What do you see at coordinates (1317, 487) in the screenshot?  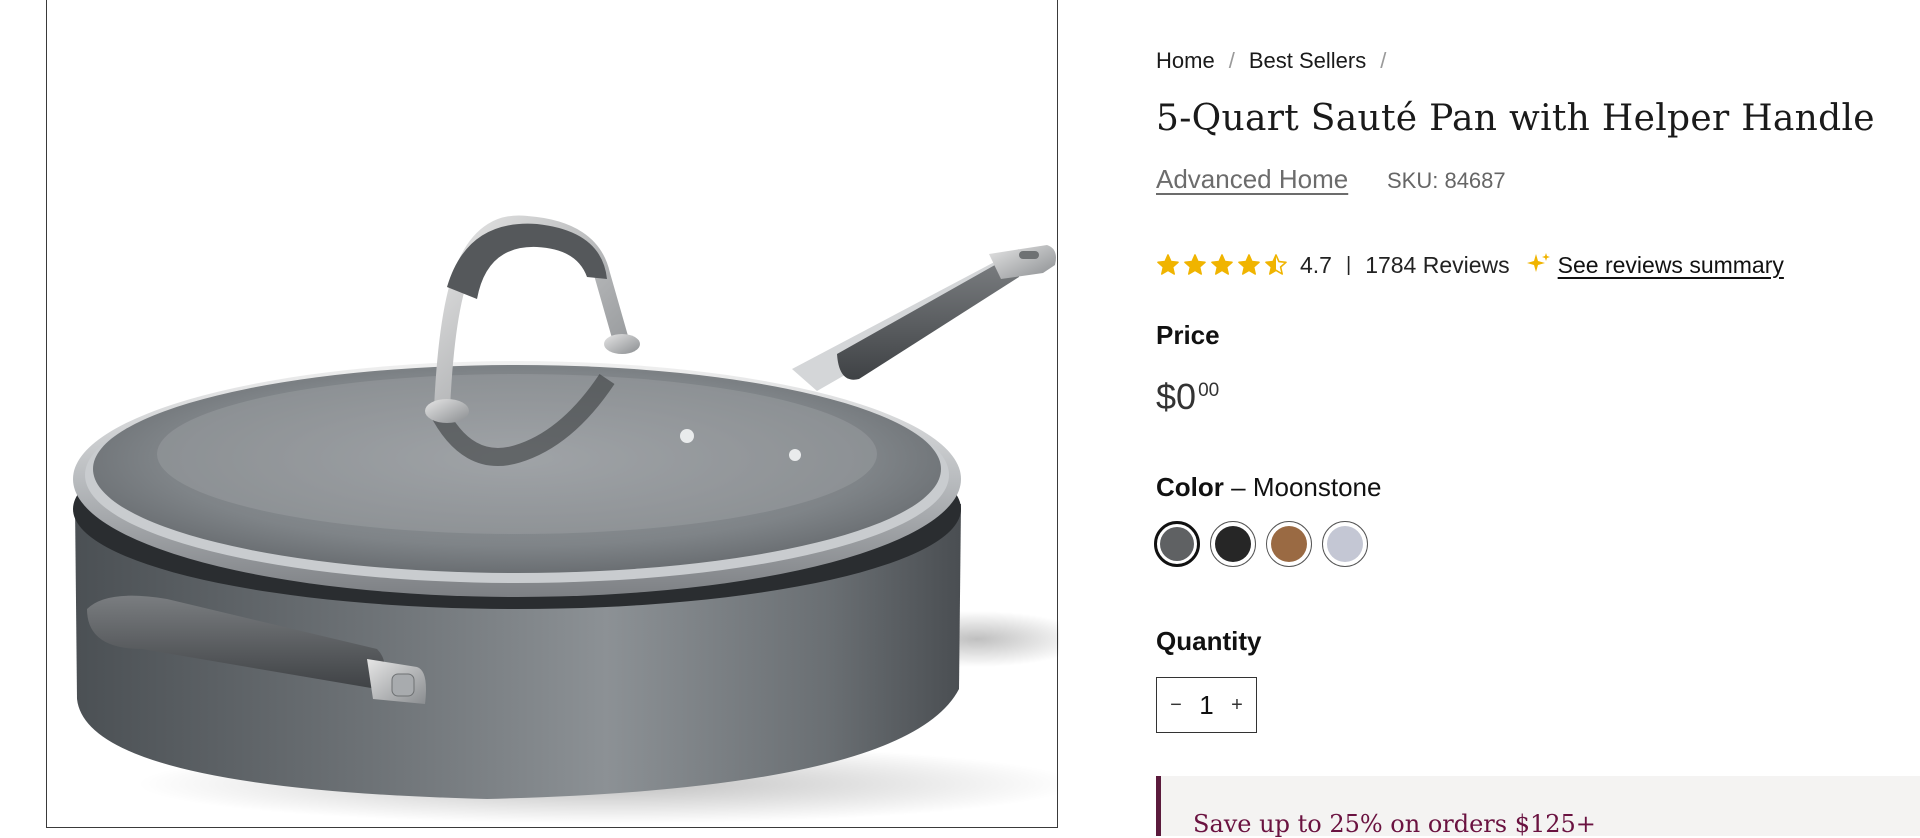 I see `color-selected-value: Moonstone` at bounding box center [1317, 487].